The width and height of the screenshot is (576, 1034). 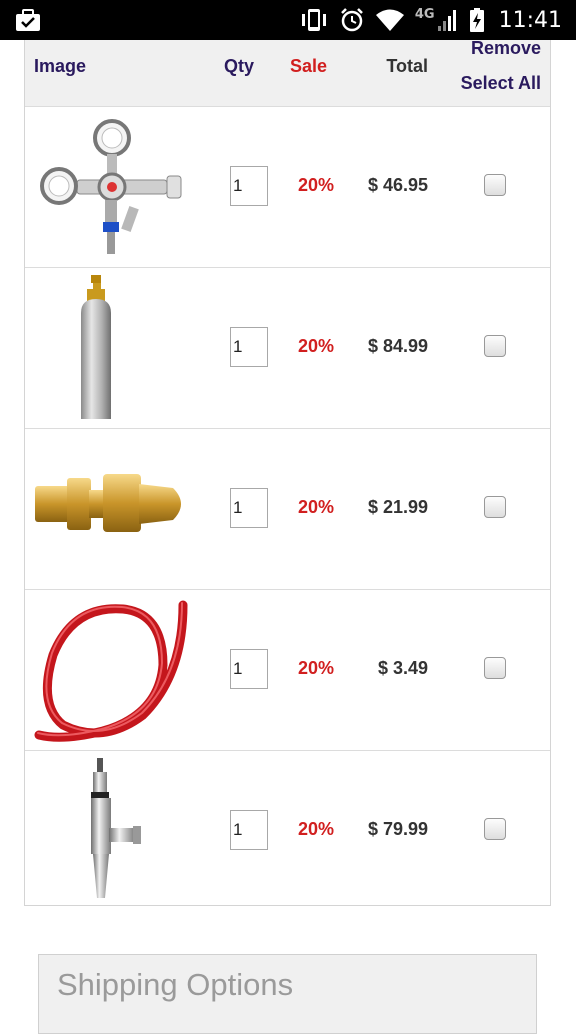 I want to click on cart-row: 20% $ 46.95, so click(x=287, y=187).